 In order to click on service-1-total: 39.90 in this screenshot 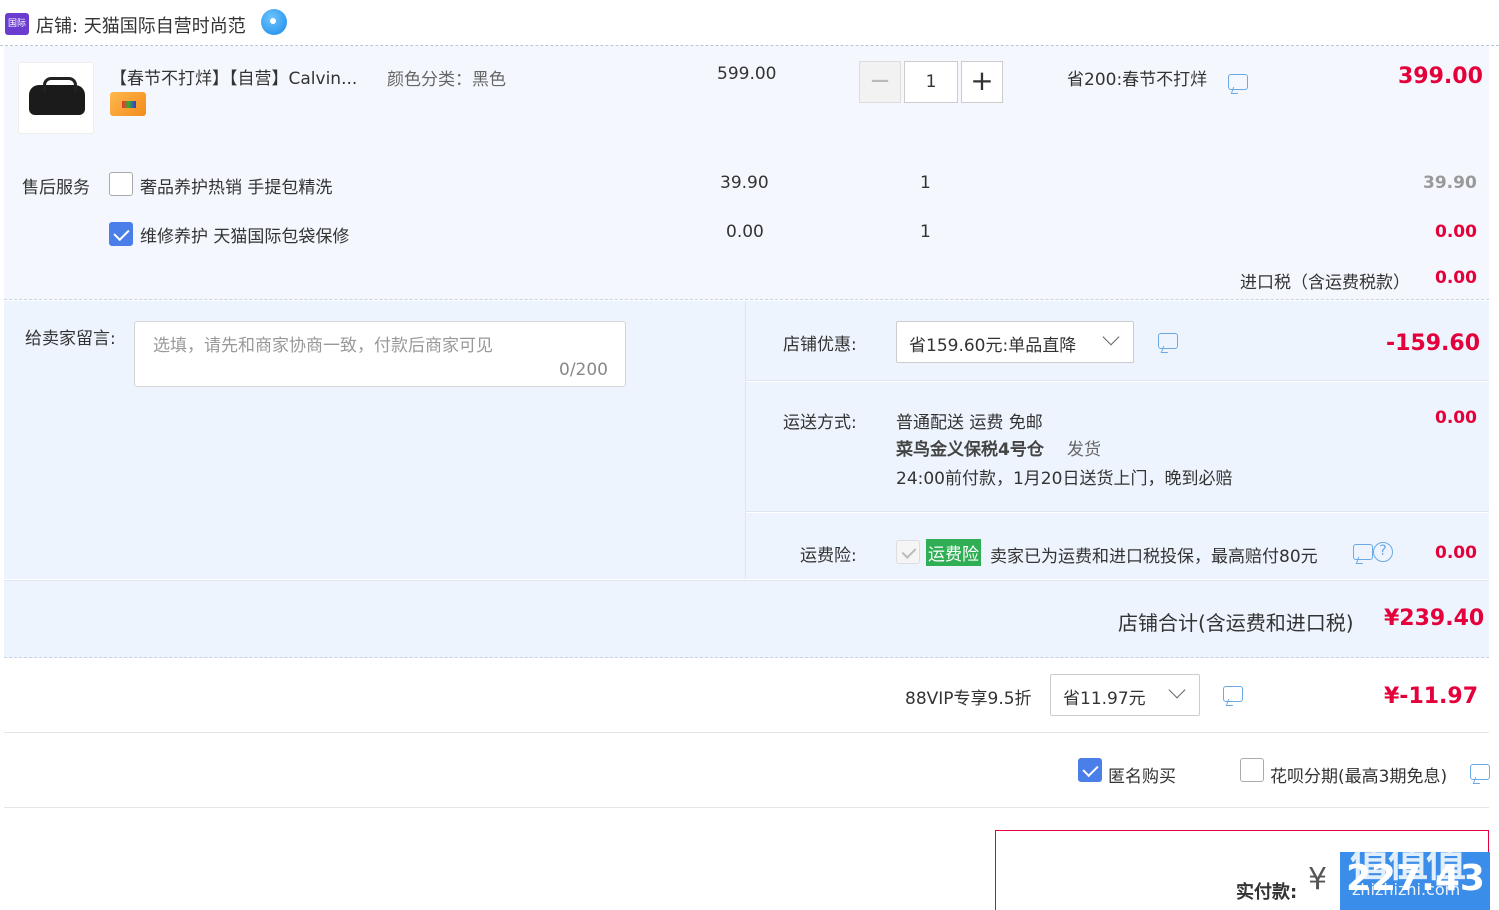, I will do `click(1450, 183)`.